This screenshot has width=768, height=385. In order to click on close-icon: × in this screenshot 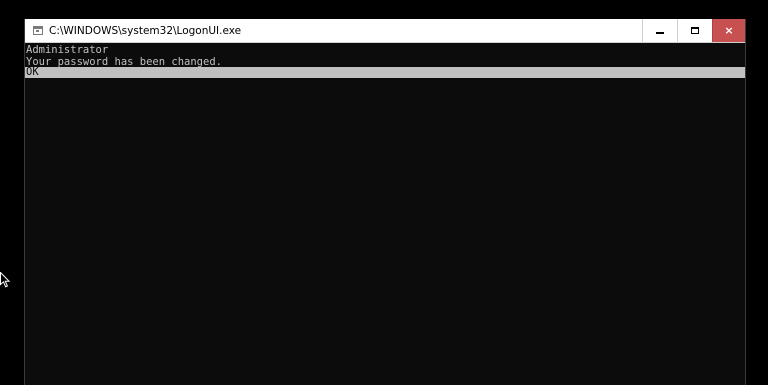, I will do `click(729, 30)`.